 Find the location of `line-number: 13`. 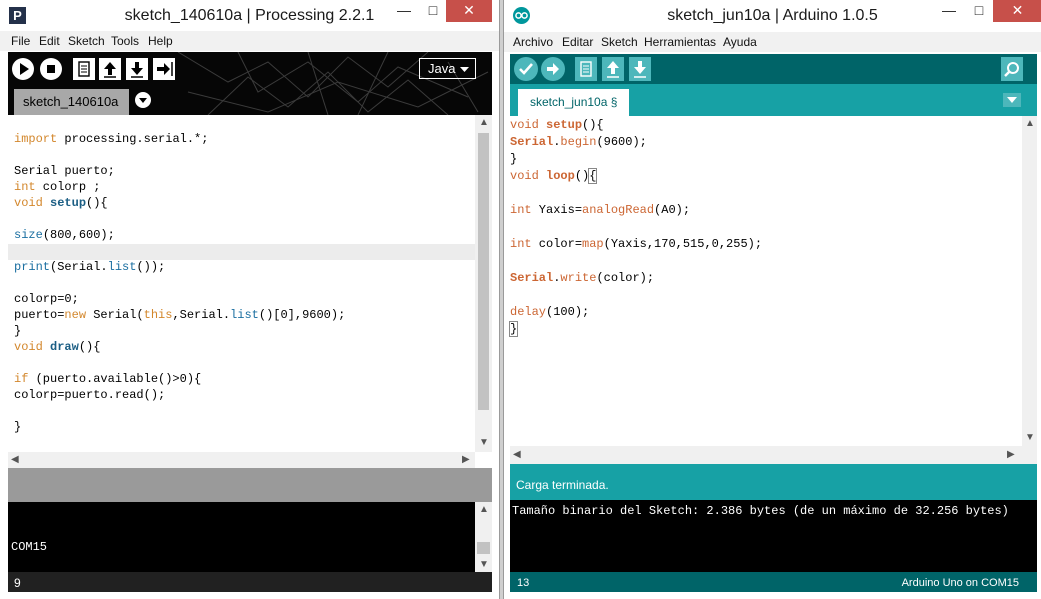

line-number: 13 is located at coordinates (523, 583).